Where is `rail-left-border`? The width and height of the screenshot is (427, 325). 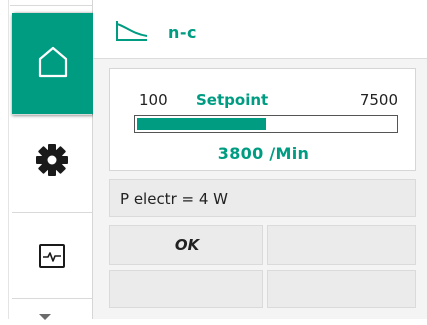
rail-left-border is located at coordinates (8, 159).